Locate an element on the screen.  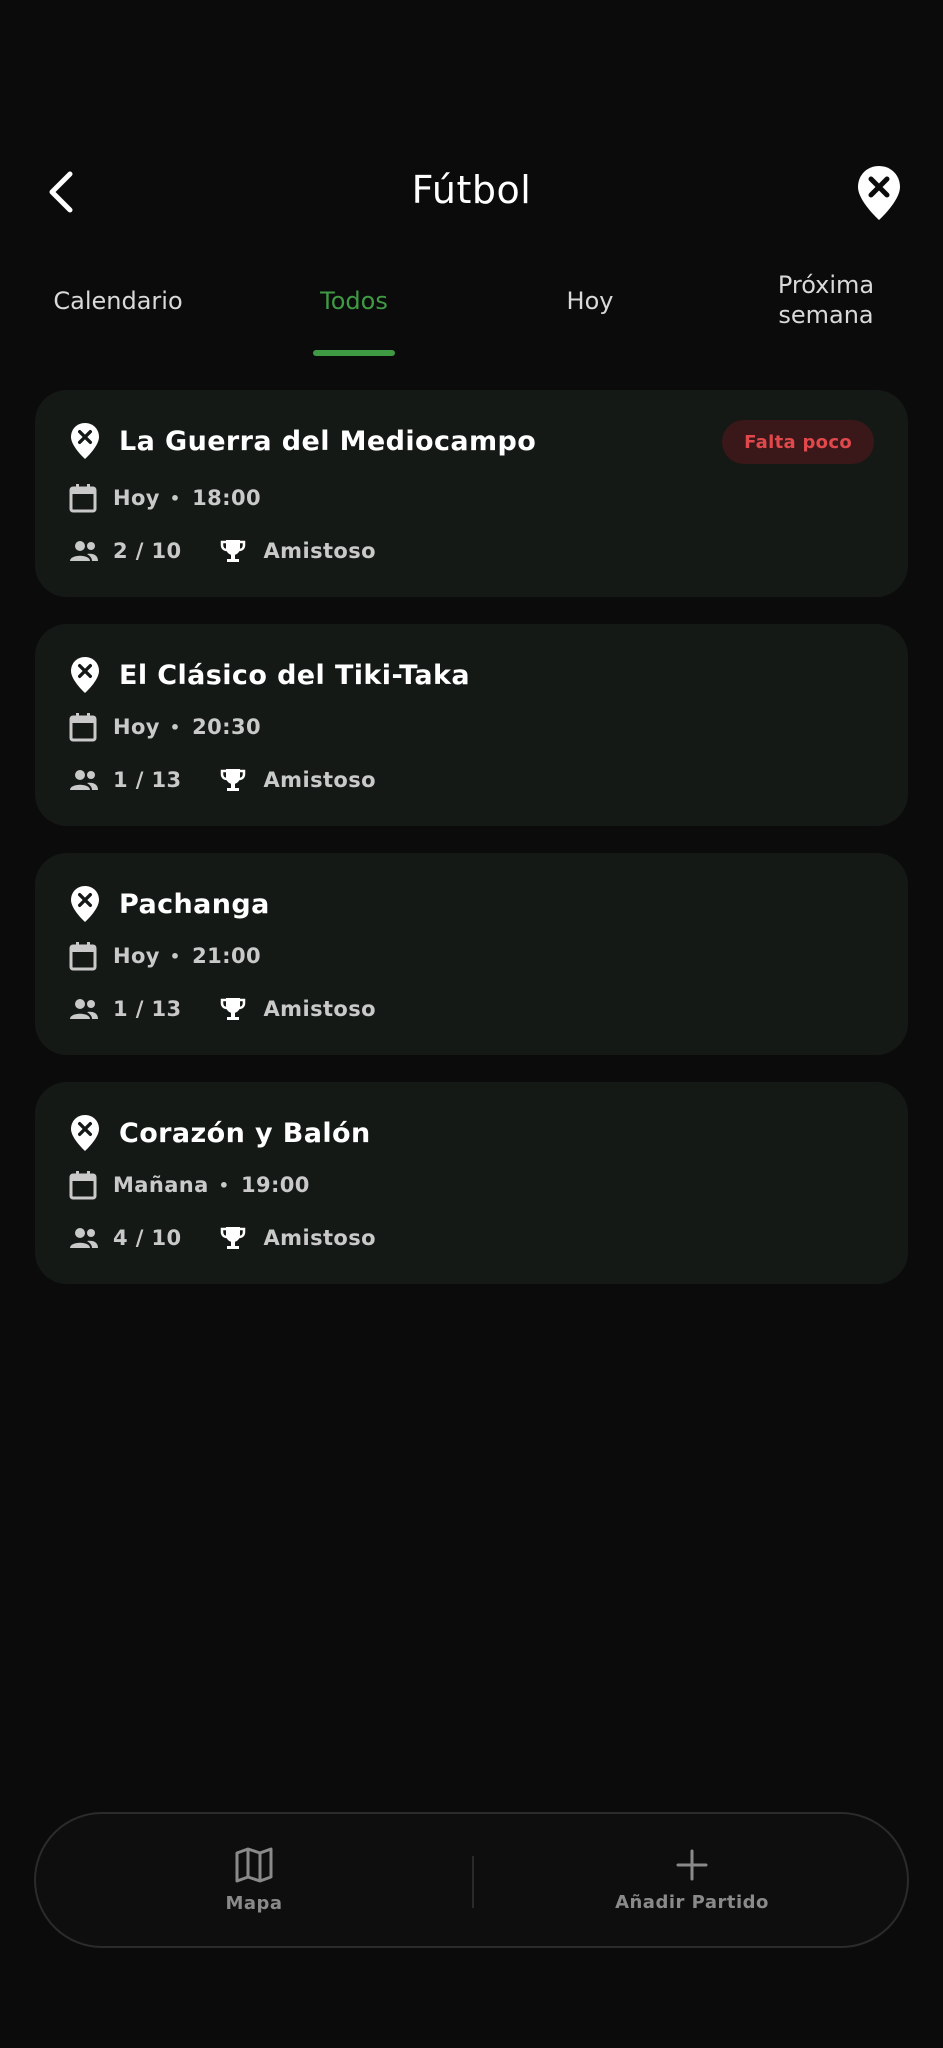
match-time: 19:00 is located at coordinates (275, 1185).